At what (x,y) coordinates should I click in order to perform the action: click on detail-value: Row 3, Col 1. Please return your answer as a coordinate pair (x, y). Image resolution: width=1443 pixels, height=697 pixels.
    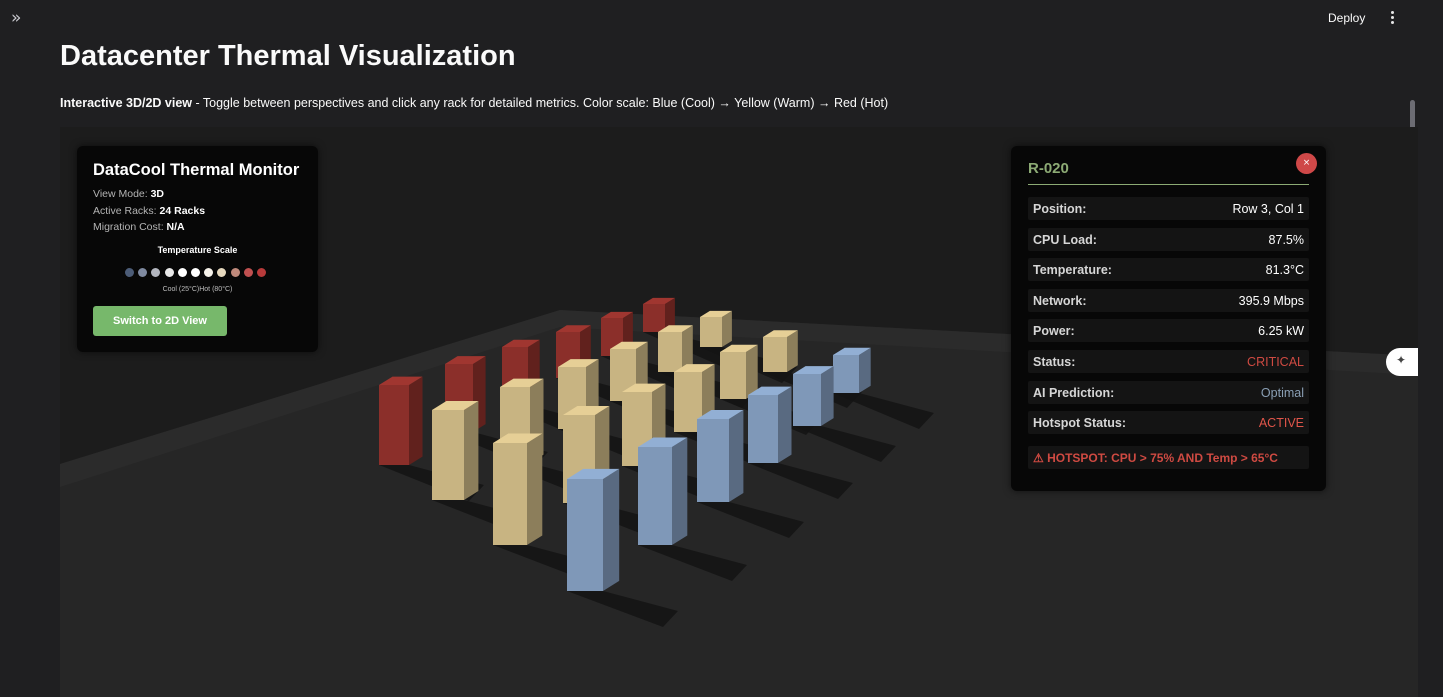
    Looking at the image, I should click on (1268, 209).